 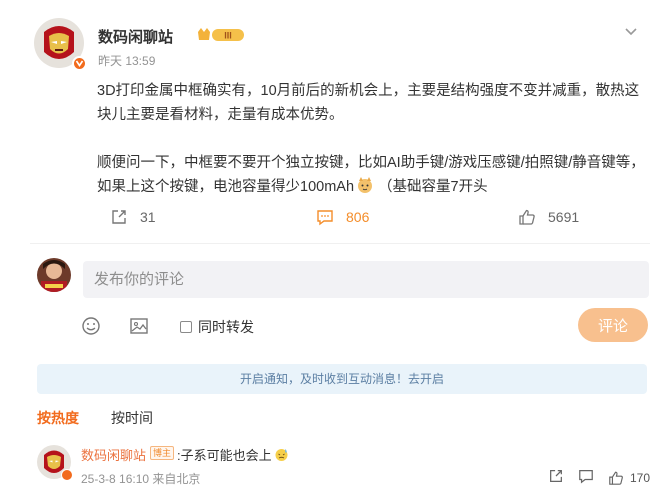 What do you see at coordinates (126, 60) in the screenshot?
I see `post-time: 昨天 13:59` at bounding box center [126, 60].